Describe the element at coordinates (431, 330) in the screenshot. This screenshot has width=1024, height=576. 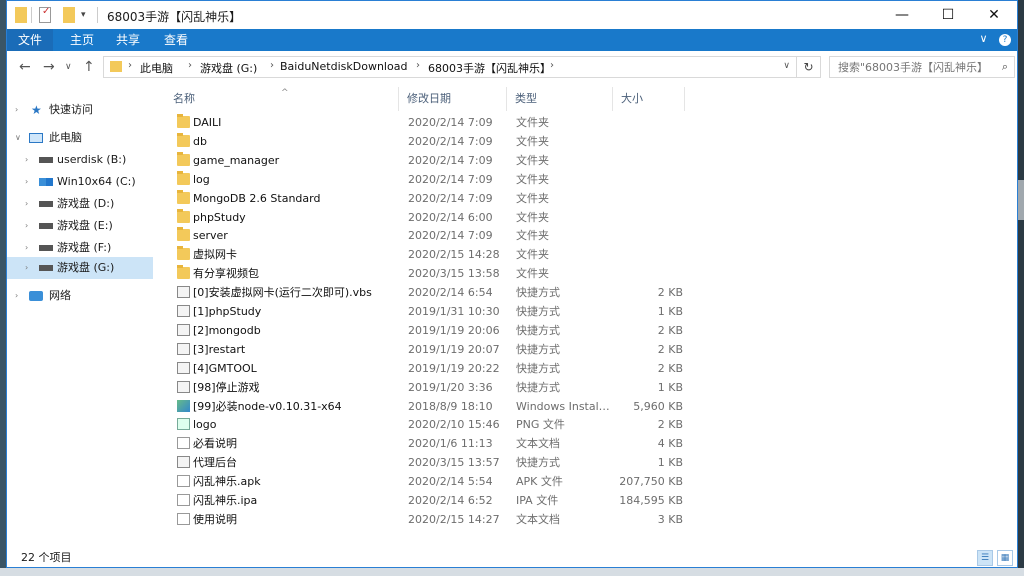
I see `table-row: [2]mongodb 2019/1/19 20:06 快捷方式 2 KB` at that location.